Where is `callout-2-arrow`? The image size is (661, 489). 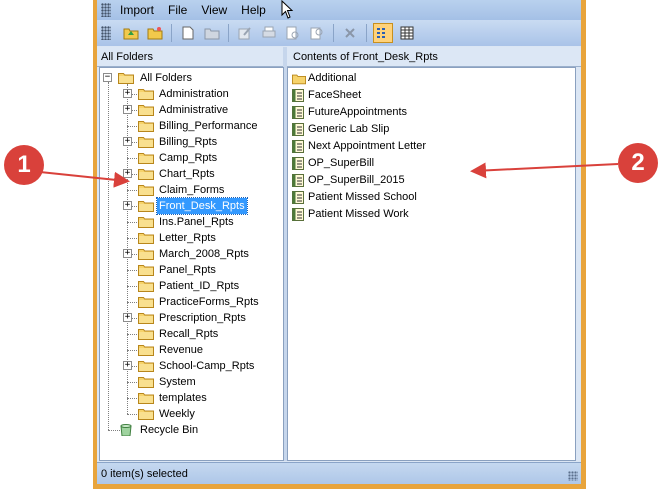 callout-2-arrow is located at coordinates (544, 170).